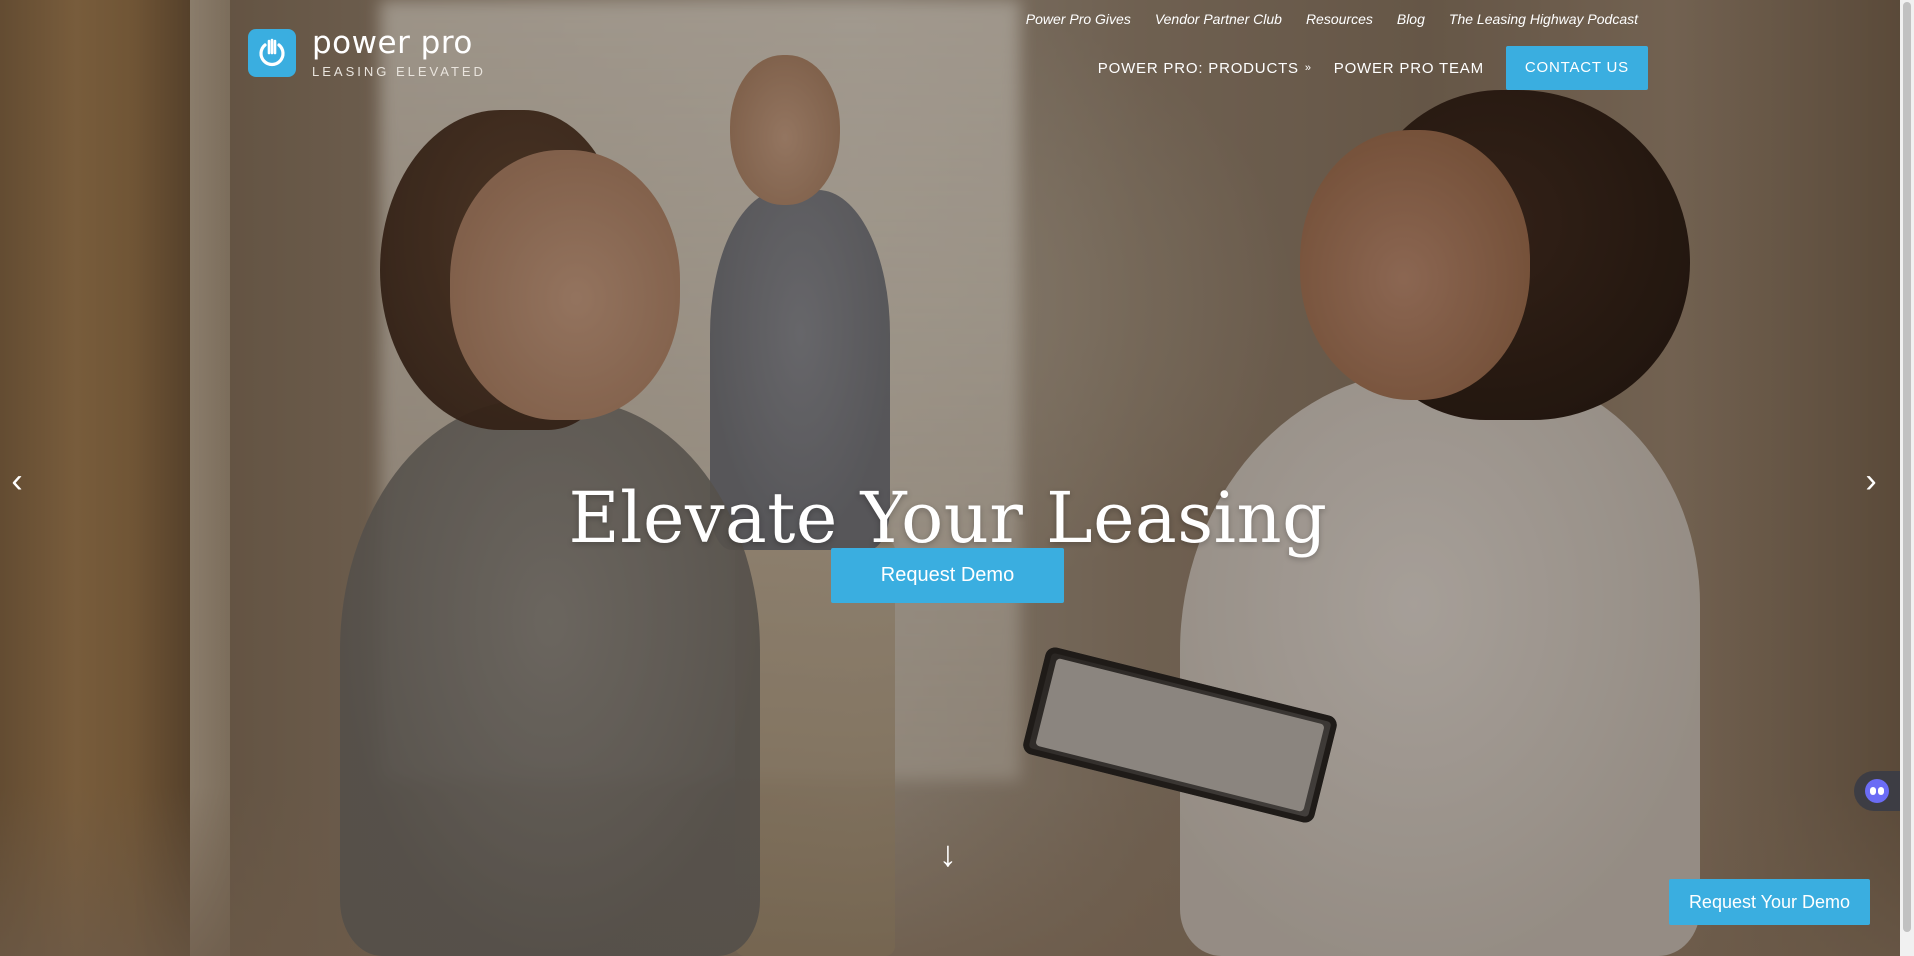  Describe the element at coordinates (392, 43) in the screenshot. I see `brand-name: power pro` at that location.